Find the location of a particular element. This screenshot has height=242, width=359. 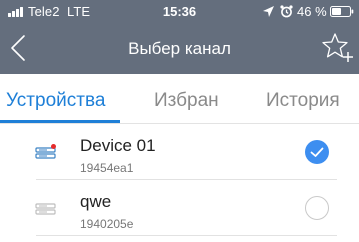

tab-devices: Устройства is located at coordinates (55, 101).